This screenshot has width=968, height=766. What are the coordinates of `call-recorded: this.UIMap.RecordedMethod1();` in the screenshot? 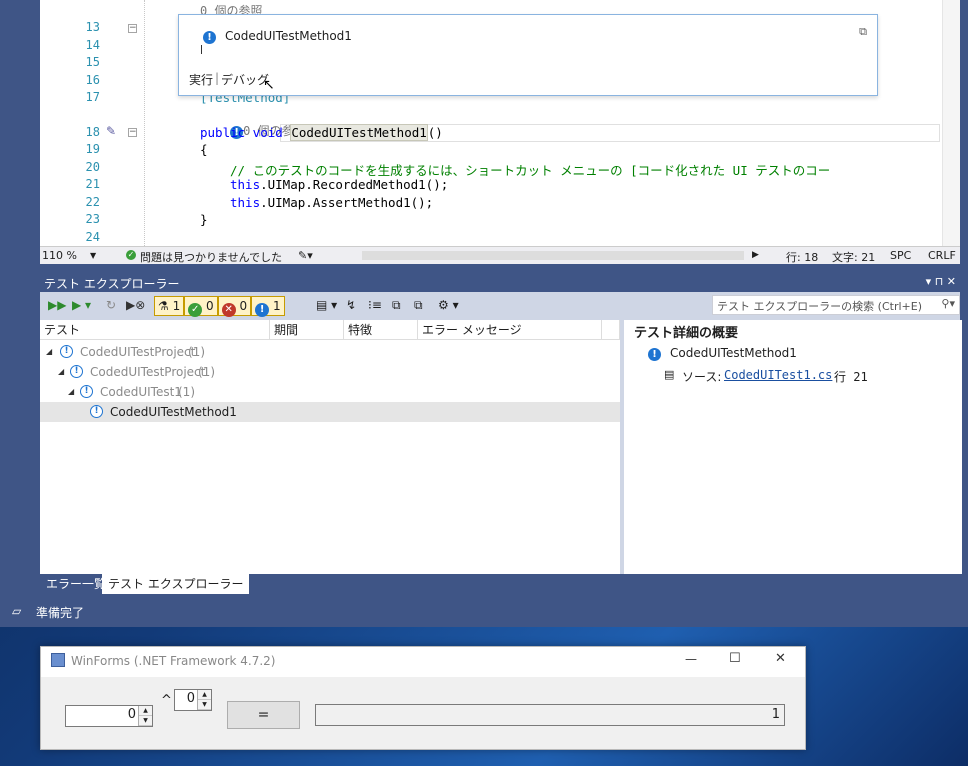 It's located at (339, 184).